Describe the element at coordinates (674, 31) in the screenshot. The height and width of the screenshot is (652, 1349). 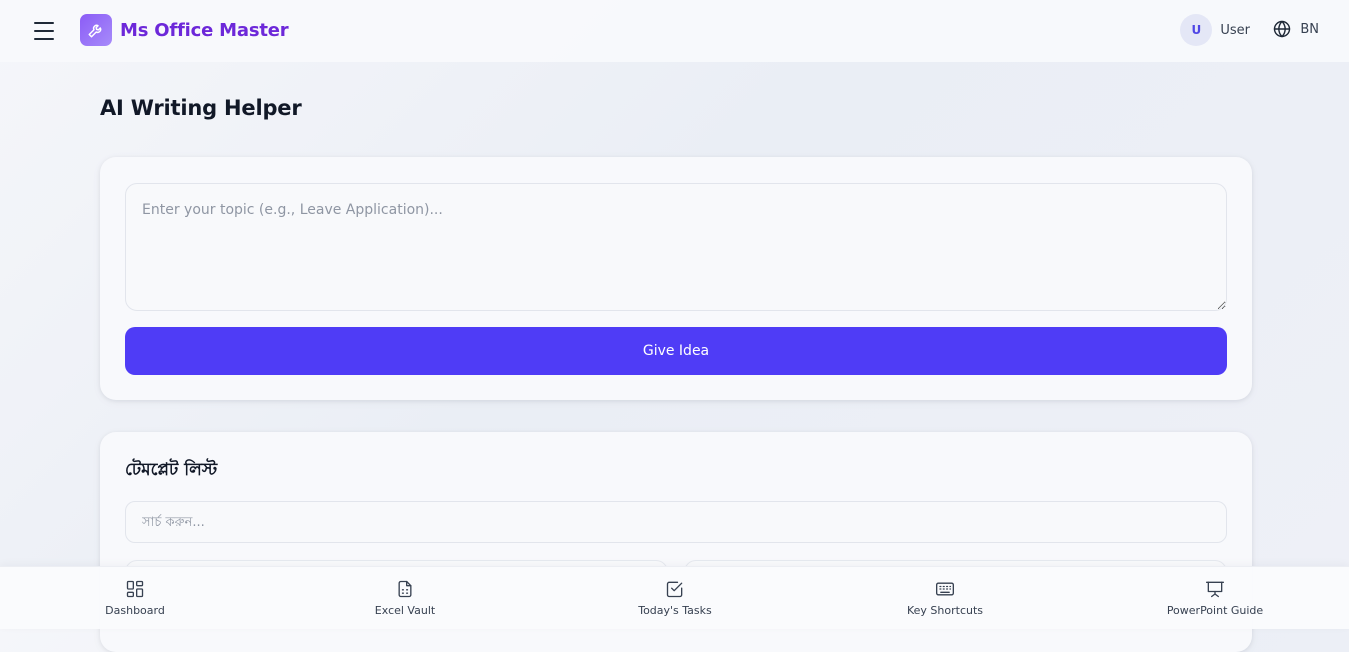
I see `top-bar: Ms Office Master U User BN` at that location.